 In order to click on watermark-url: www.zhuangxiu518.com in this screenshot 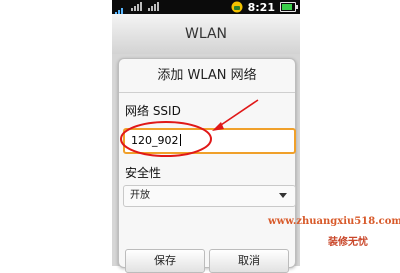, I will do `click(334, 221)`.